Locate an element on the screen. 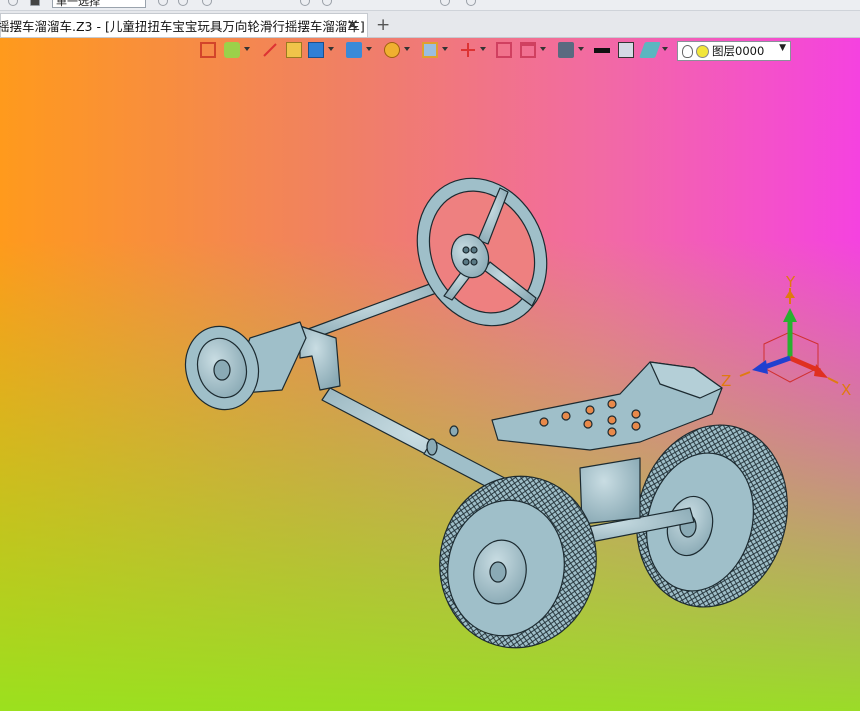  layer-name: 图层0000 is located at coordinates (738, 51).